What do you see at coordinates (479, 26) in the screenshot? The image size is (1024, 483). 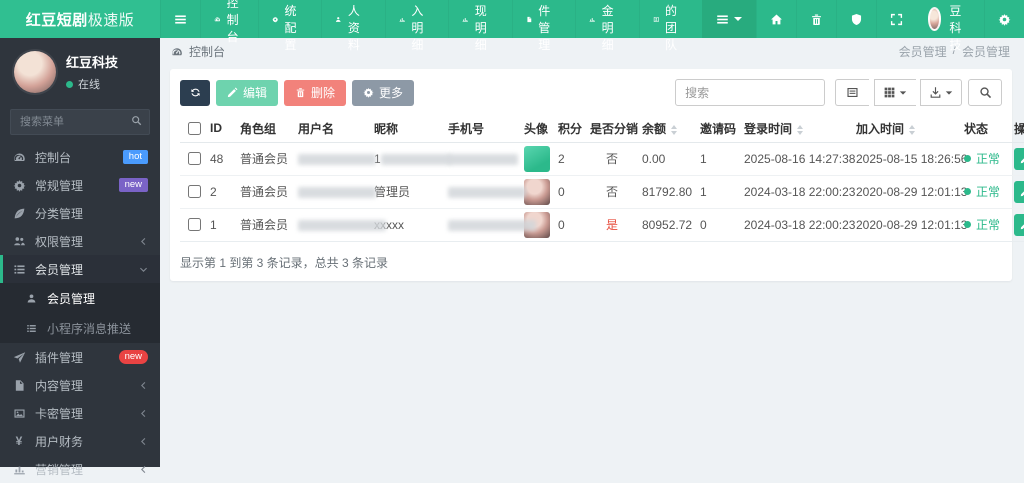 I see `topnav-withdraw-detail: 提现明细` at bounding box center [479, 26].